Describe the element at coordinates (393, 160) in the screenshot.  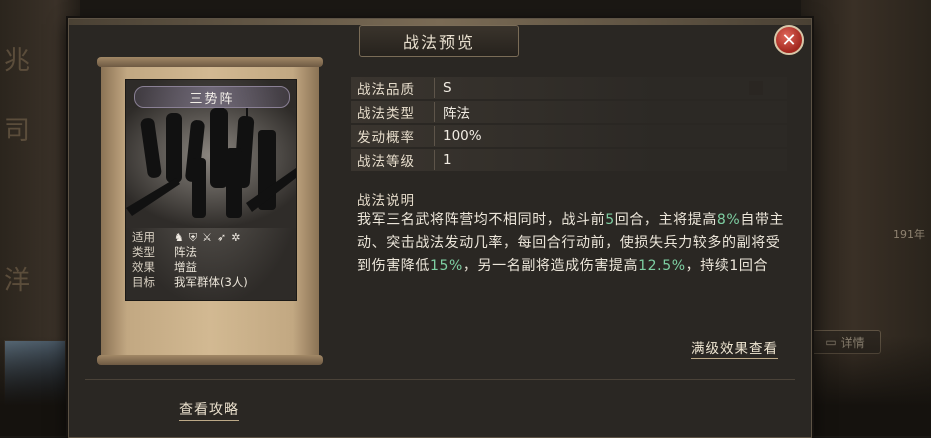
I see `property-key: 战法等级` at that location.